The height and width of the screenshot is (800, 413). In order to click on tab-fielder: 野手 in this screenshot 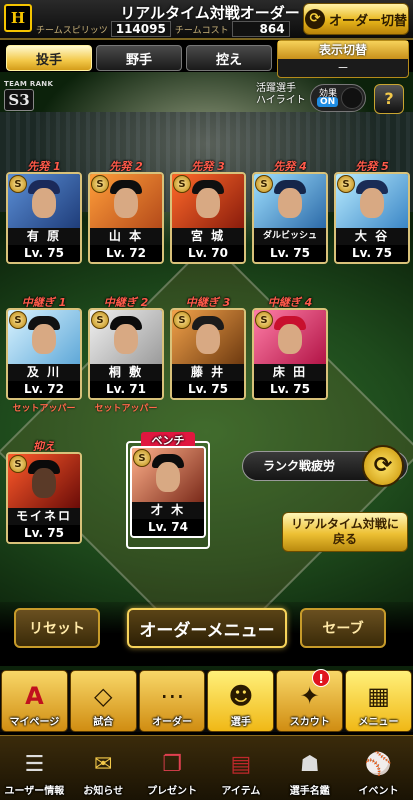, I will do `click(139, 58)`.